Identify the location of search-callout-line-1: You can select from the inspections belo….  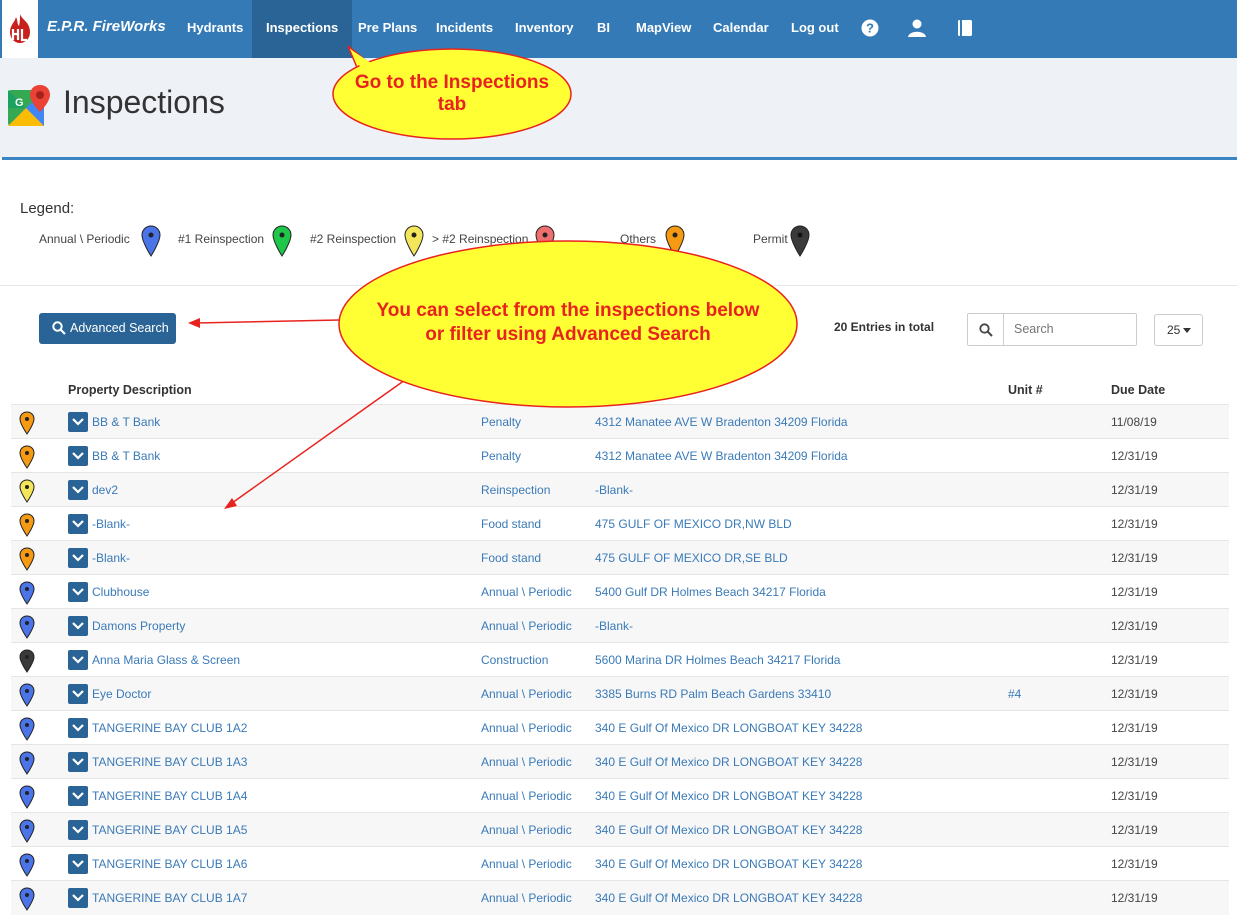
(568, 310).